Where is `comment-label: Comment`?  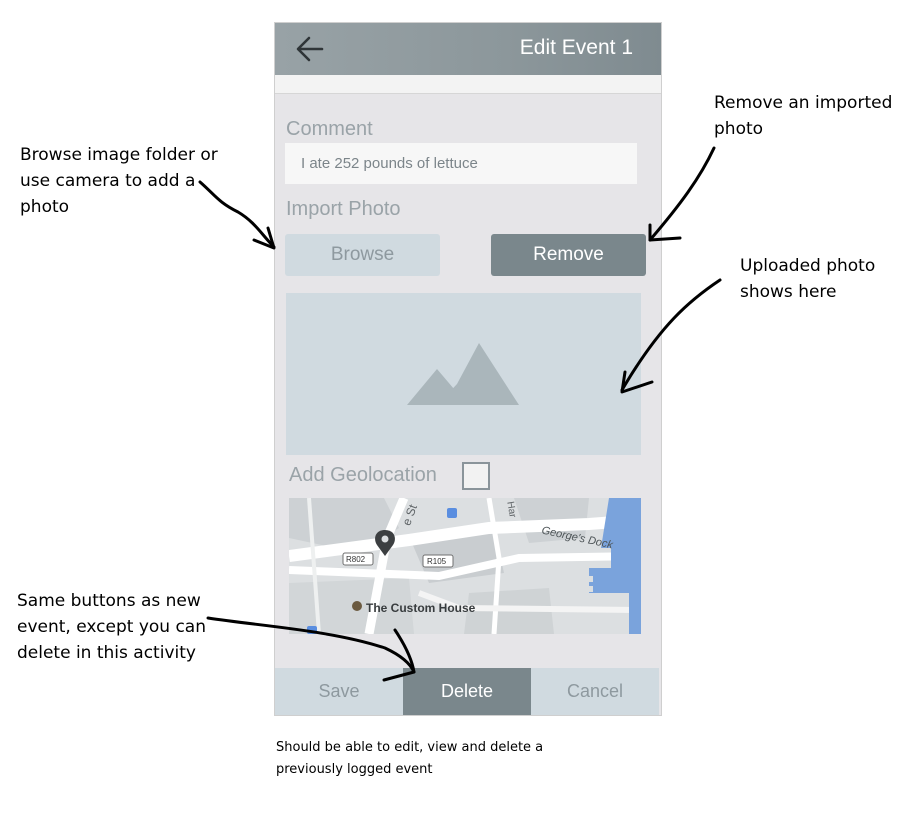
comment-label: Comment is located at coordinates (329, 129).